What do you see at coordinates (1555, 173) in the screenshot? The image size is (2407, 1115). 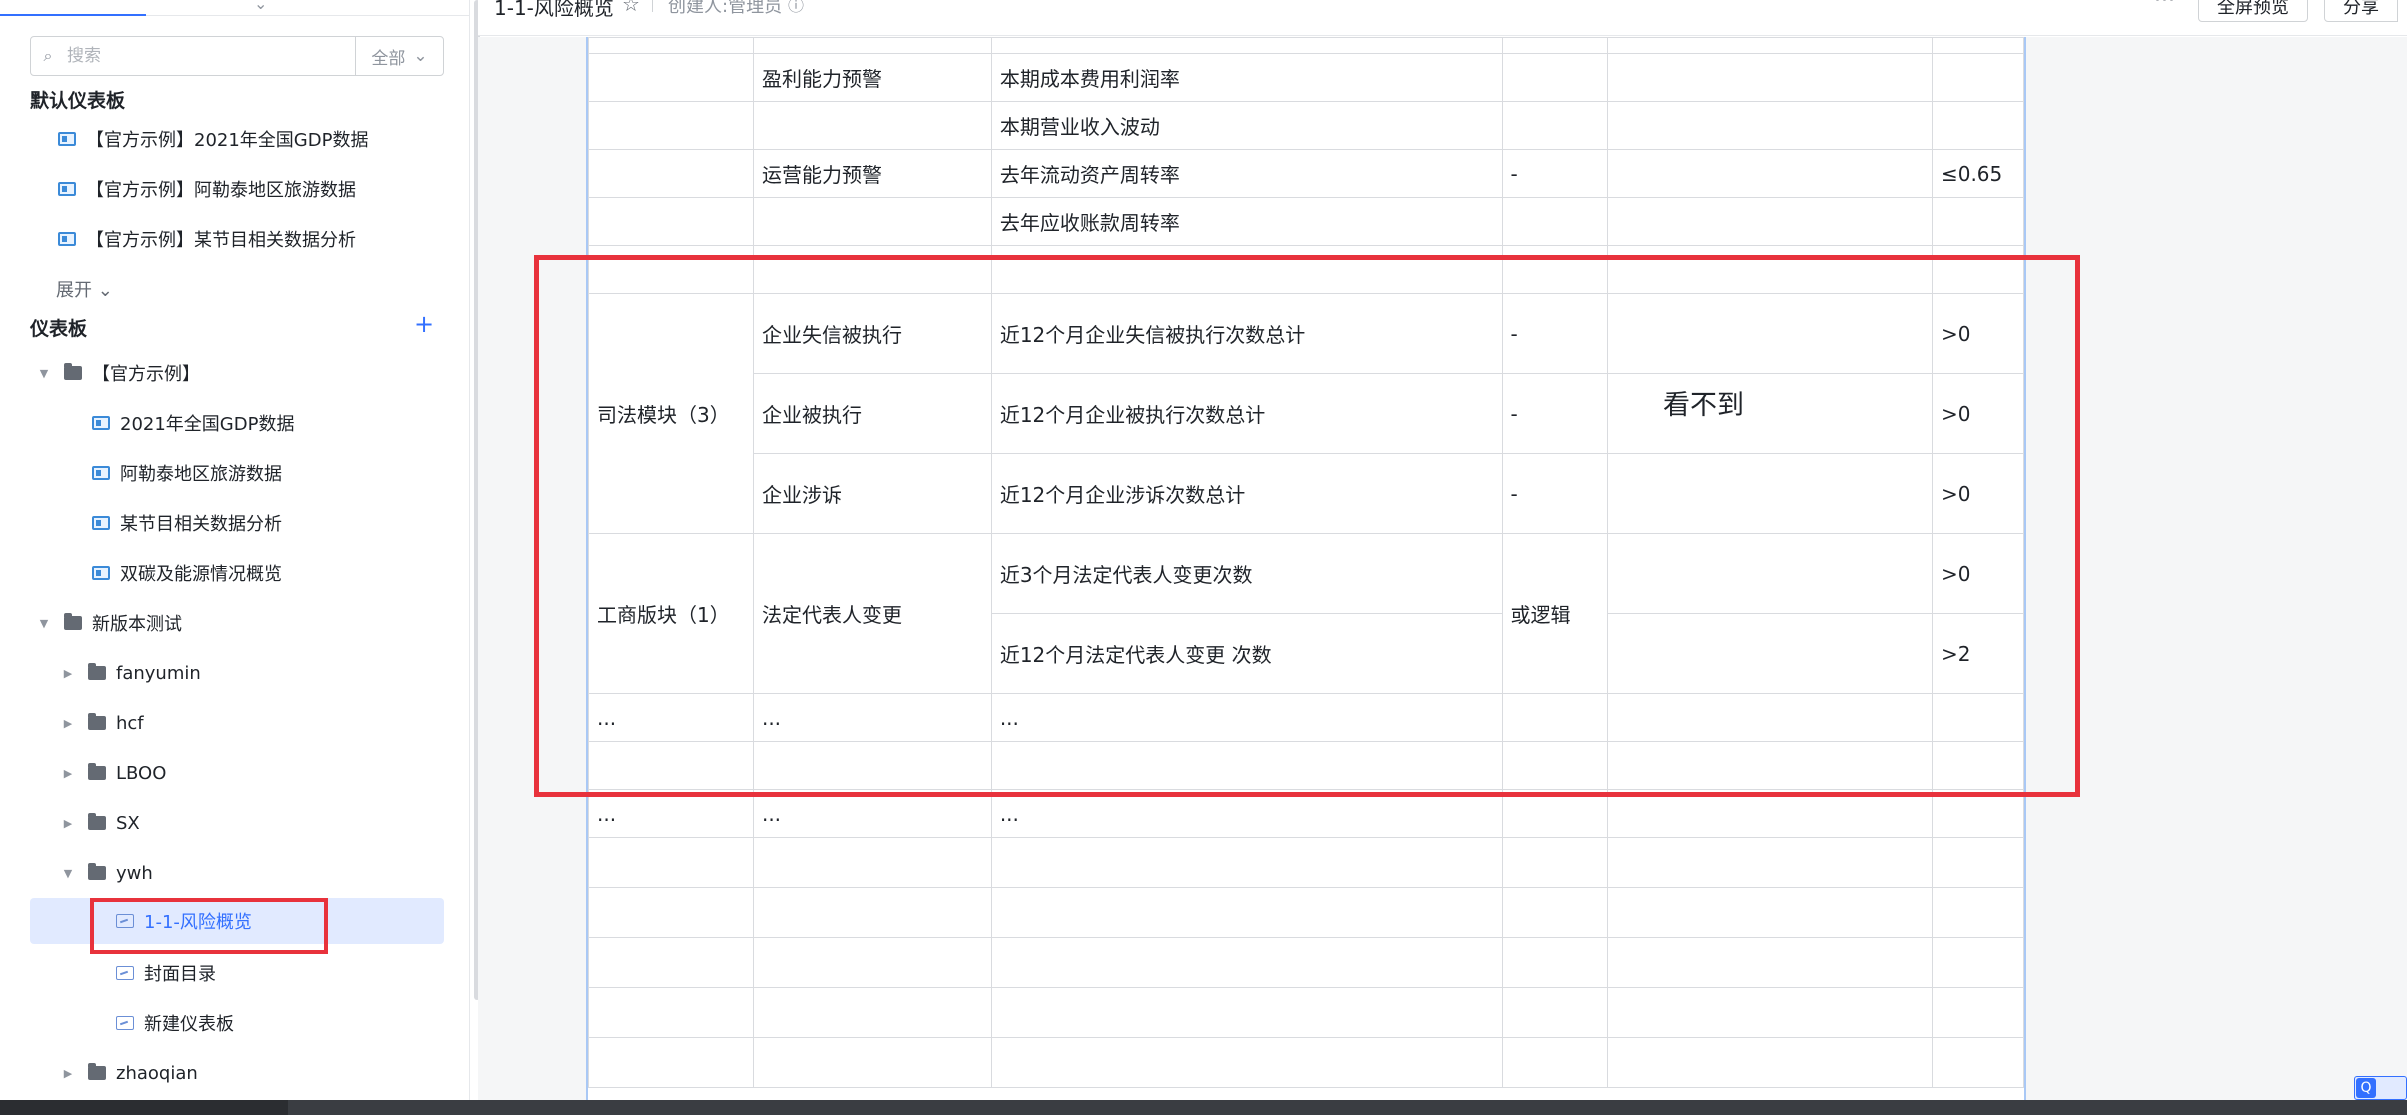 I see `table-cell: -` at bounding box center [1555, 173].